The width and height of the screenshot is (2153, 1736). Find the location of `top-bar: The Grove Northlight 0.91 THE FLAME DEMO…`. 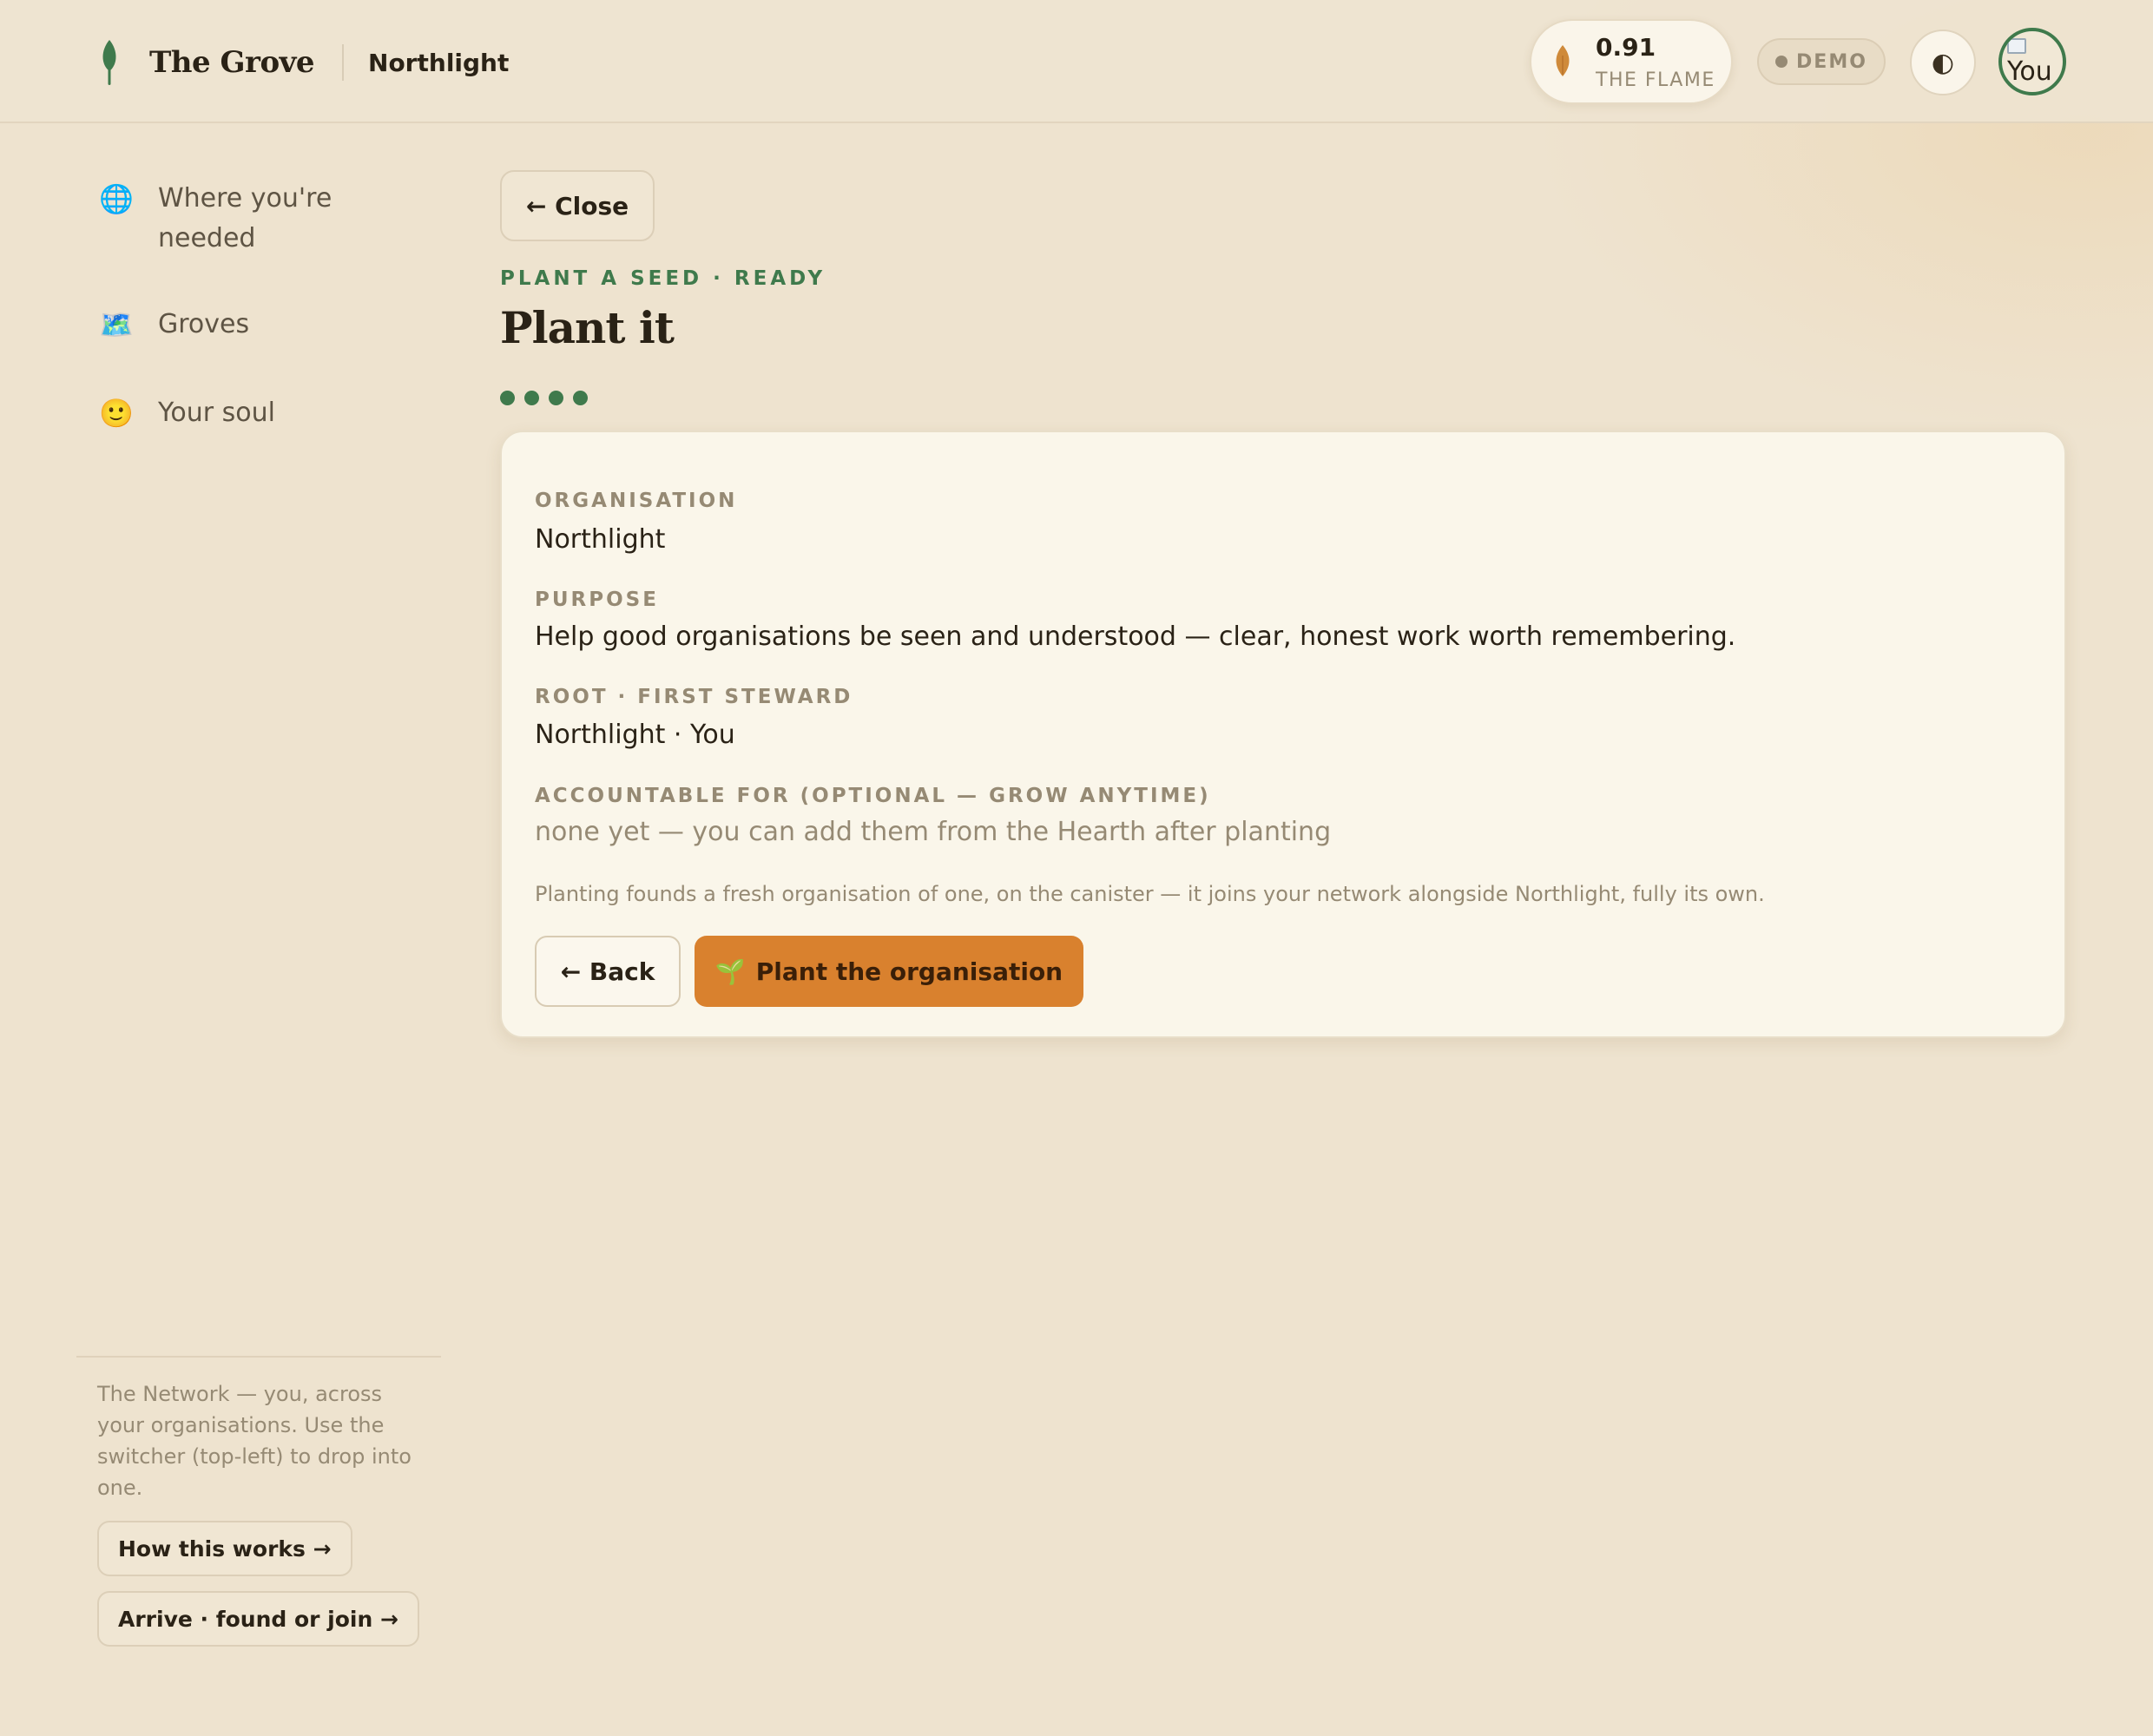

top-bar: The Grove Northlight 0.91 THE FLAME DEMO… is located at coordinates (1076, 61).